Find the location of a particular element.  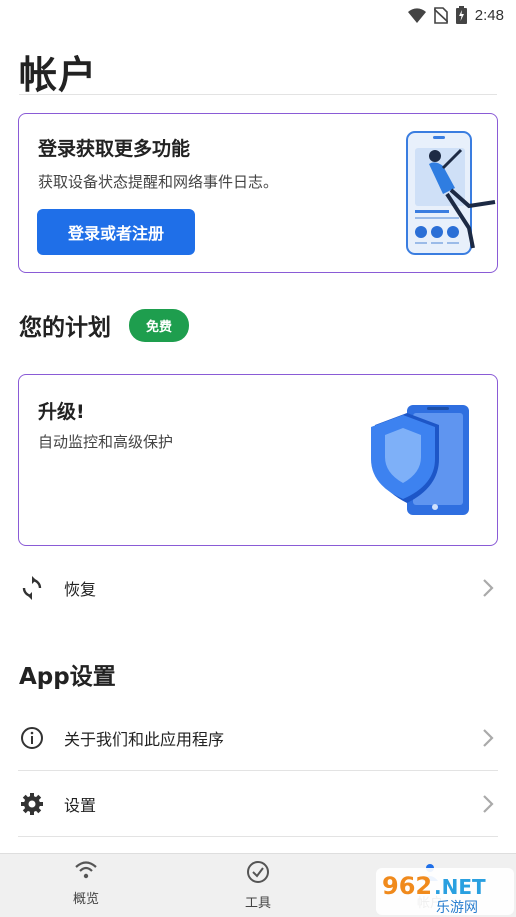

battery-icon is located at coordinates (461, 15).